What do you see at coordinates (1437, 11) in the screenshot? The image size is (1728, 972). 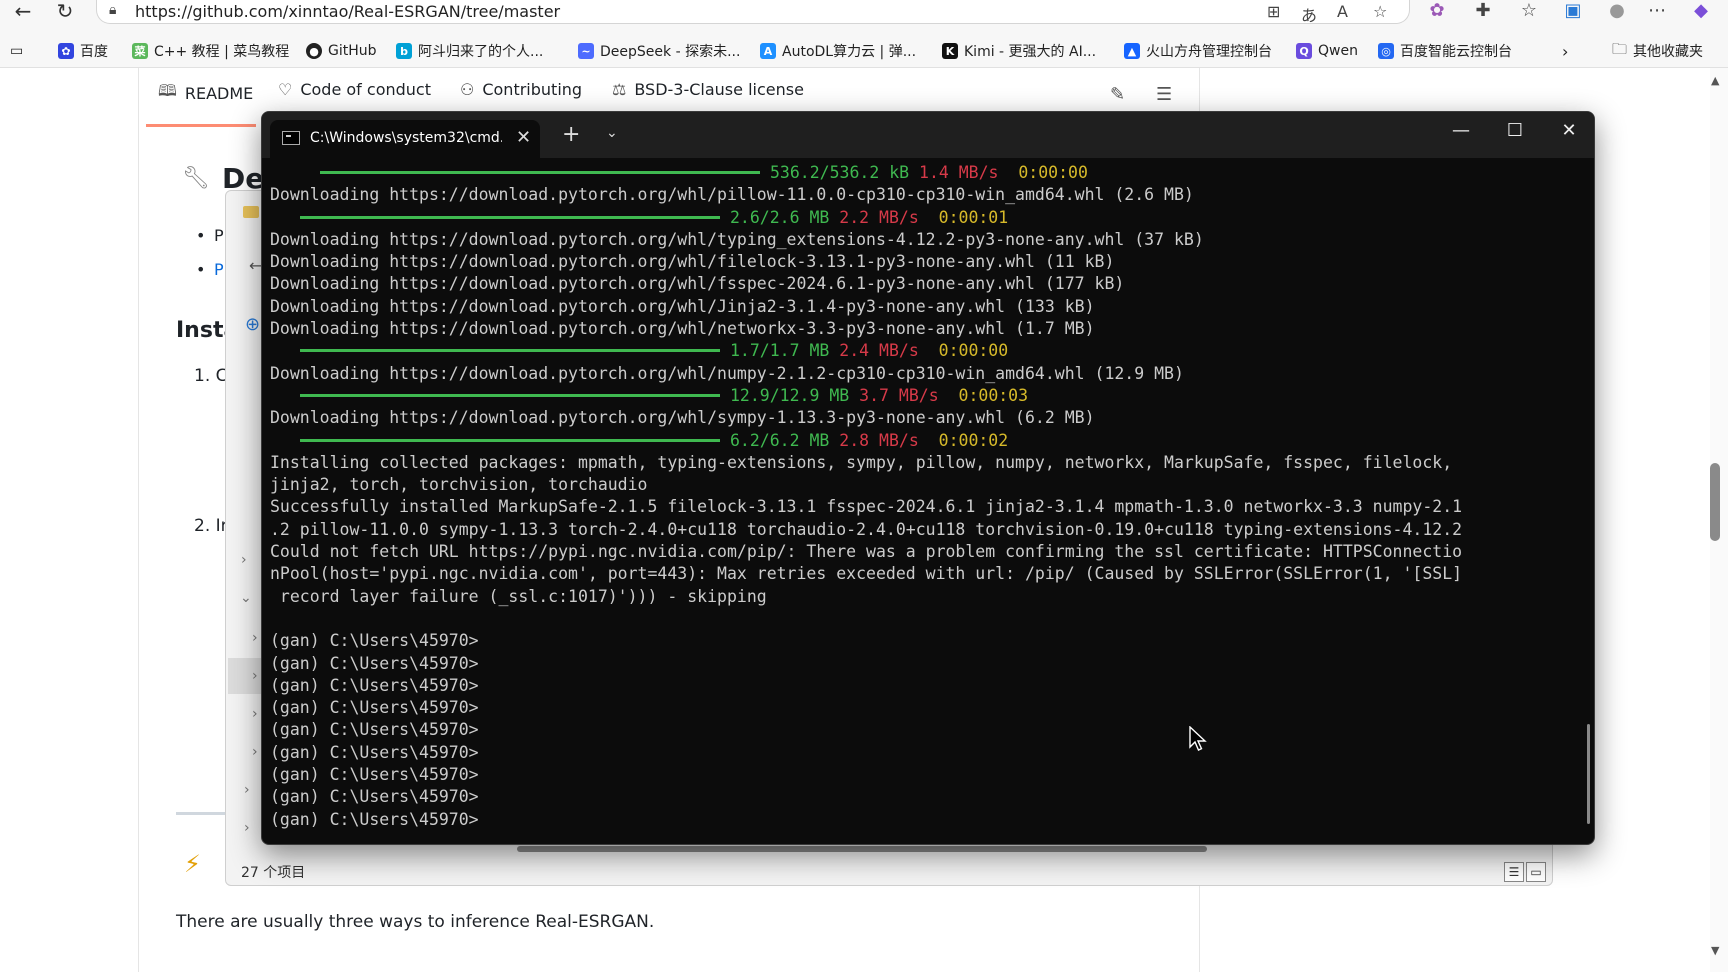 I see `copilot-app-icon: ✿` at bounding box center [1437, 11].